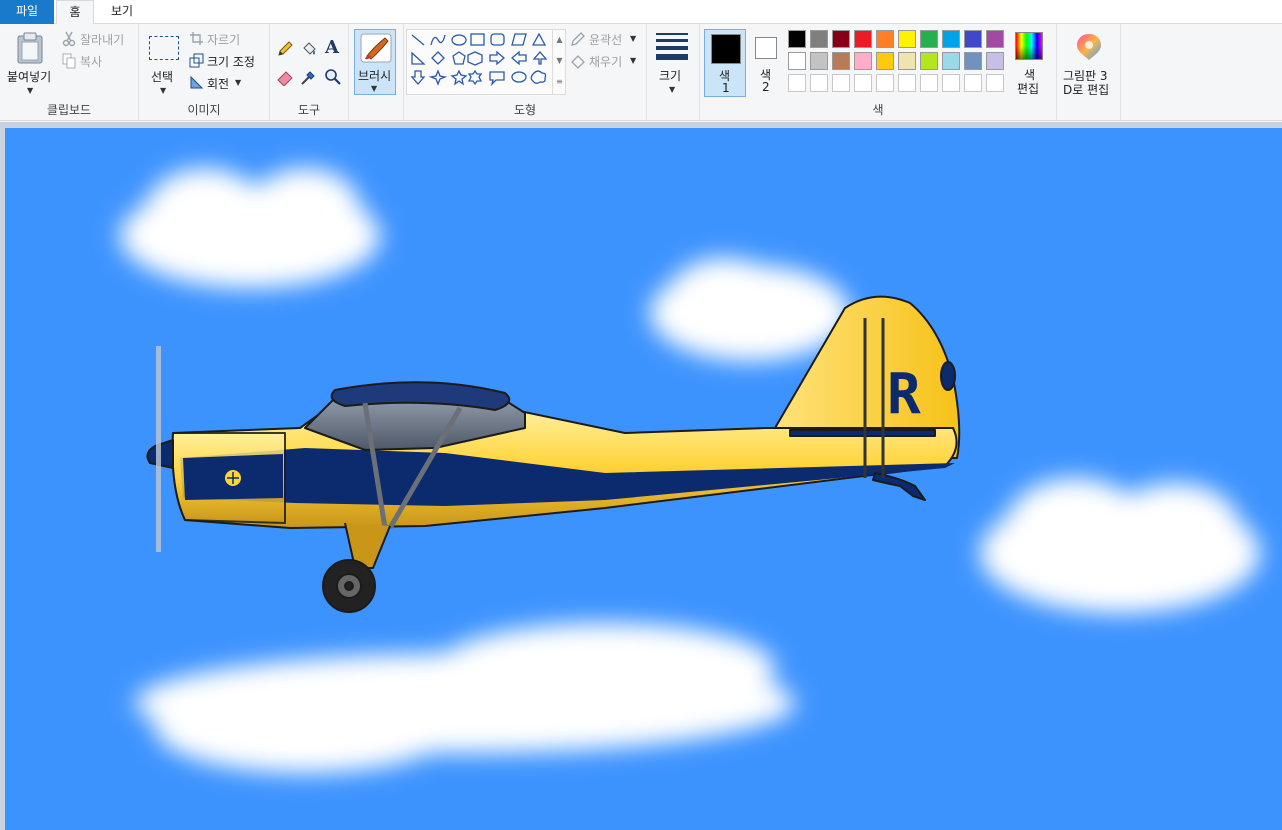  What do you see at coordinates (726, 88) in the screenshot?
I see `color1-number: 1` at bounding box center [726, 88].